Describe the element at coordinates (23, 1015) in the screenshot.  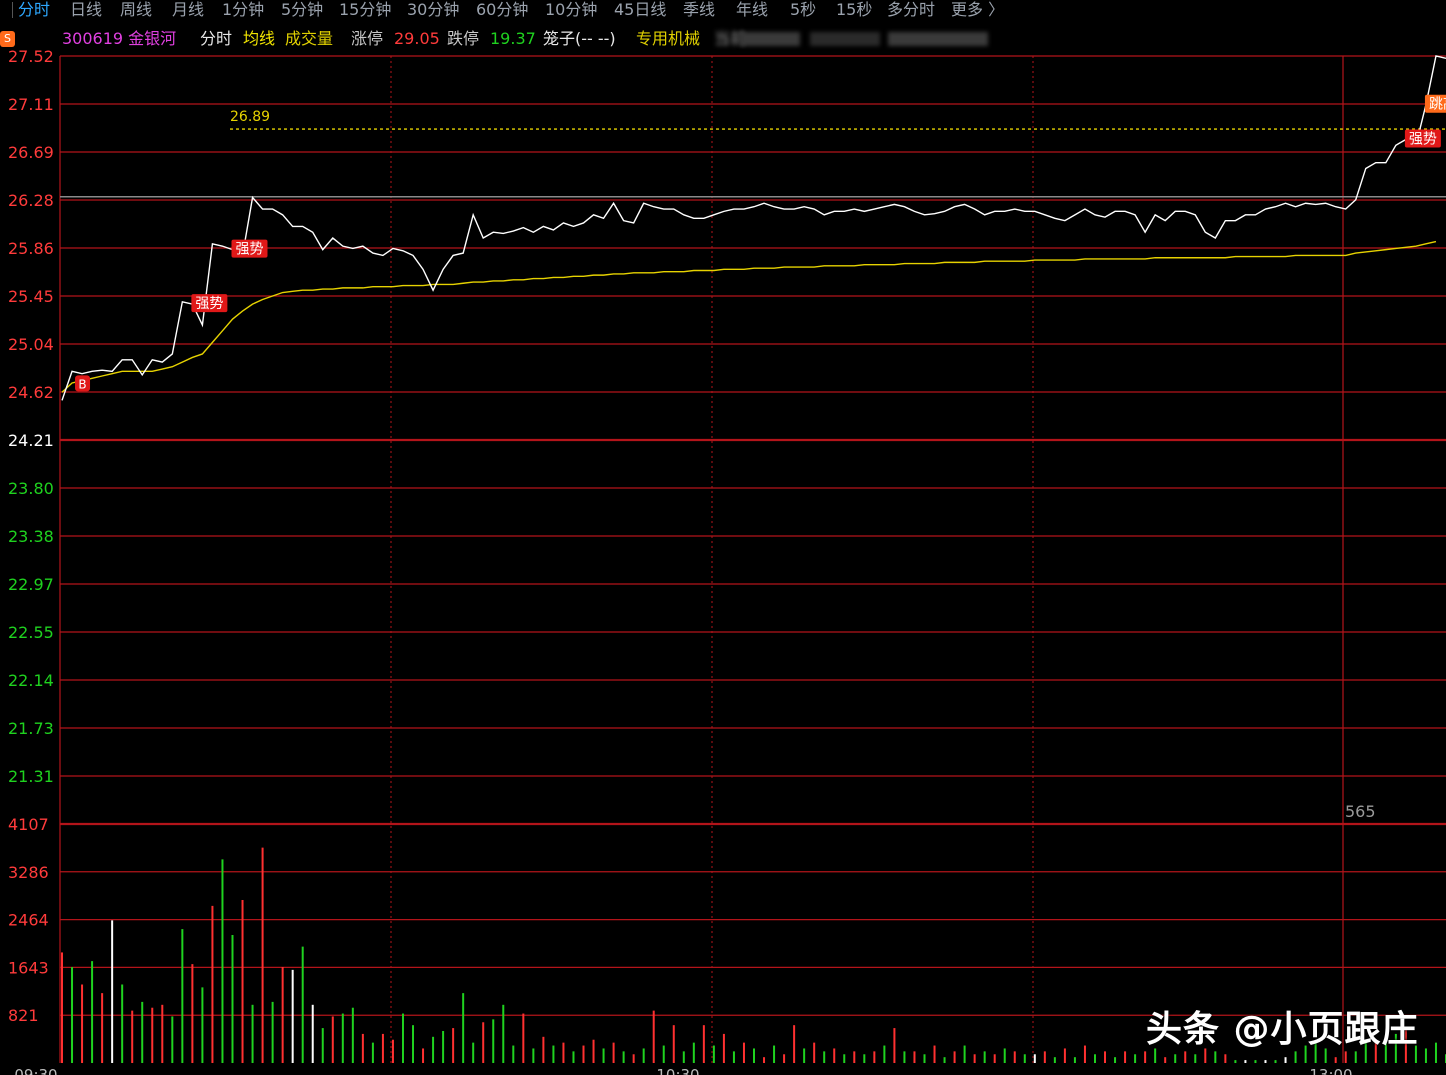
I see `volume-tick-label: 821` at that location.